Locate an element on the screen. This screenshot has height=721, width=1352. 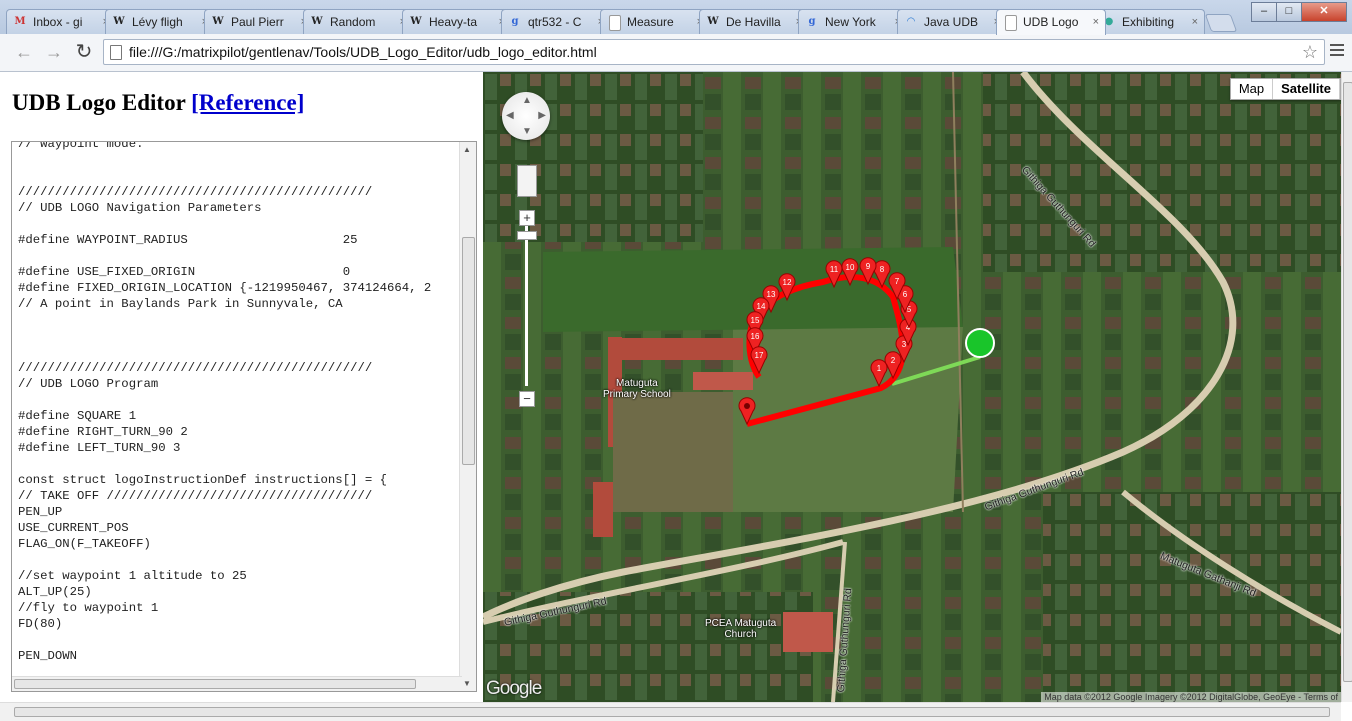
zoom-slider-thumb is located at coordinates (527, 235).